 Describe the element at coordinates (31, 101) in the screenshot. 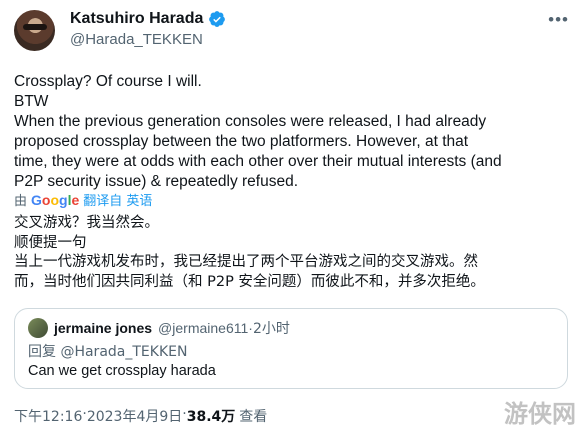

I see `tweet-line: BTW` at that location.